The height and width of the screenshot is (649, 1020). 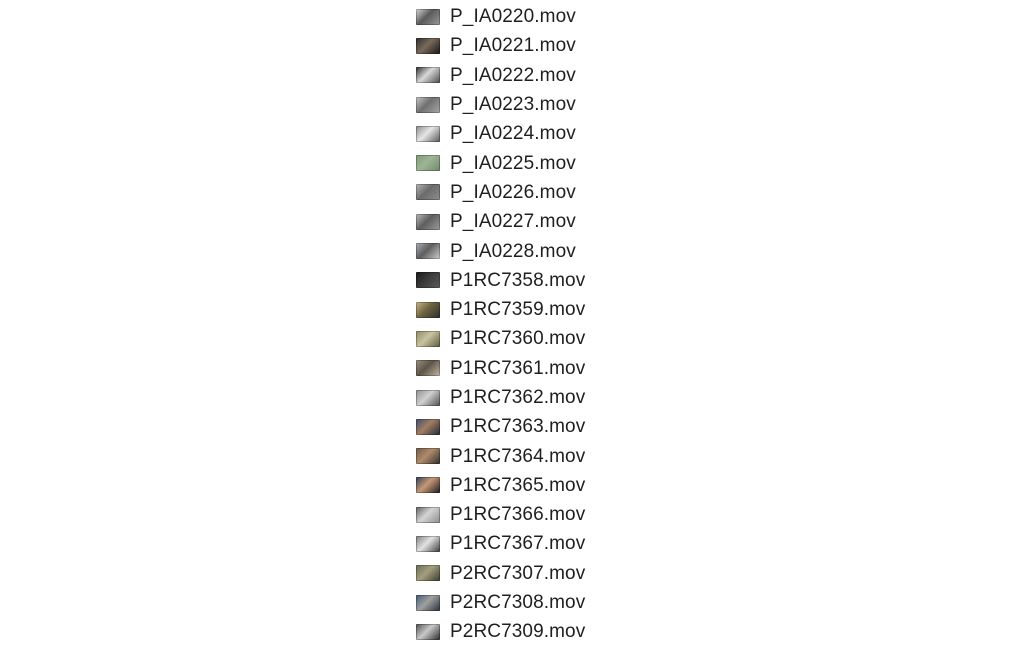 What do you see at coordinates (513, 105) in the screenshot?
I see `file-name: P_IA0223.mov` at bounding box center [513, 105].